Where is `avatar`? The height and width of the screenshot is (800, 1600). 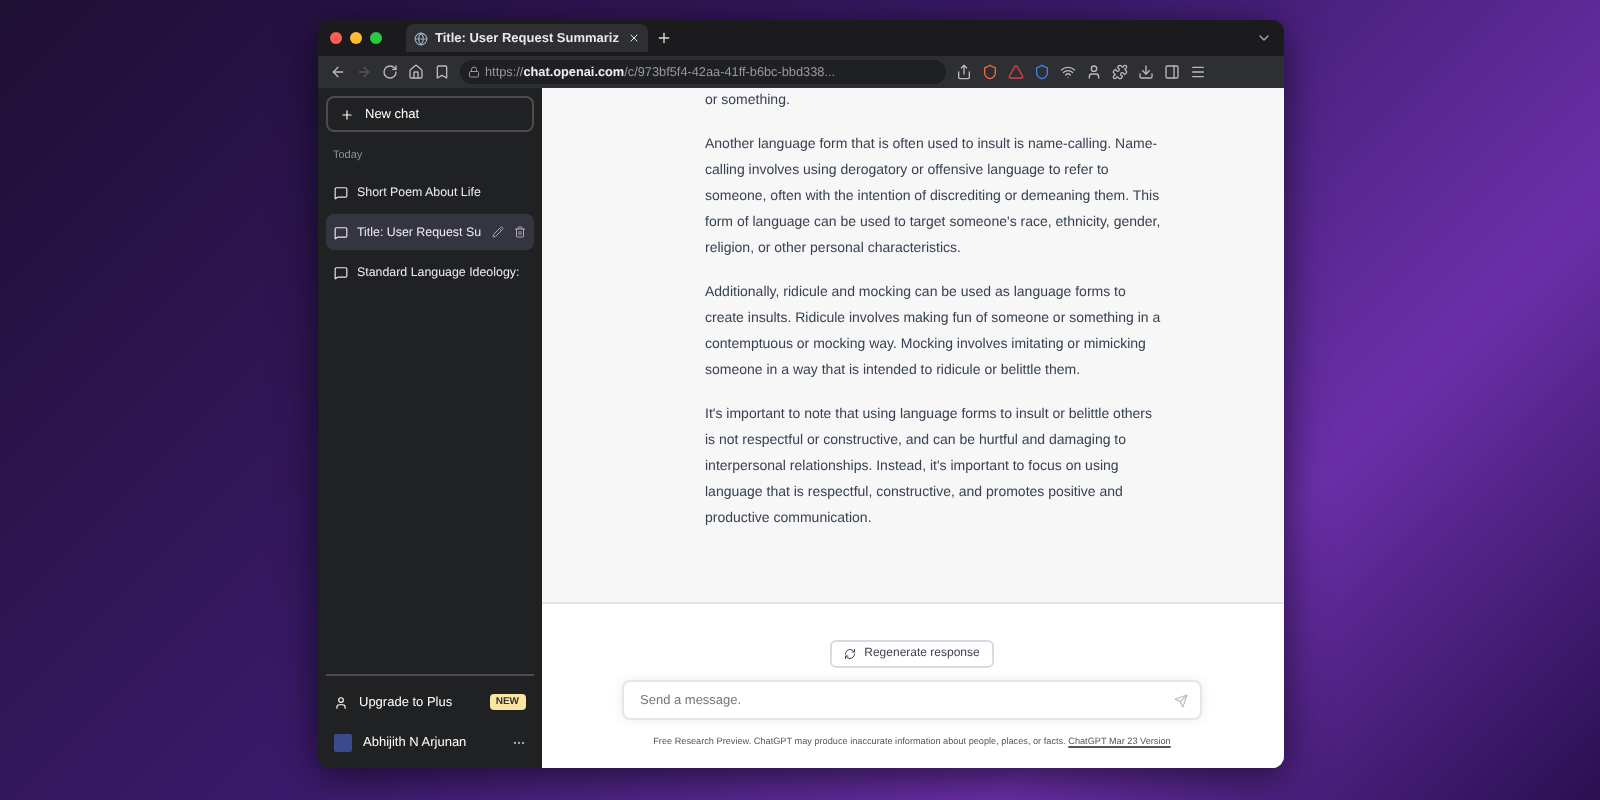
avatar is located at coordinates (342, 742).